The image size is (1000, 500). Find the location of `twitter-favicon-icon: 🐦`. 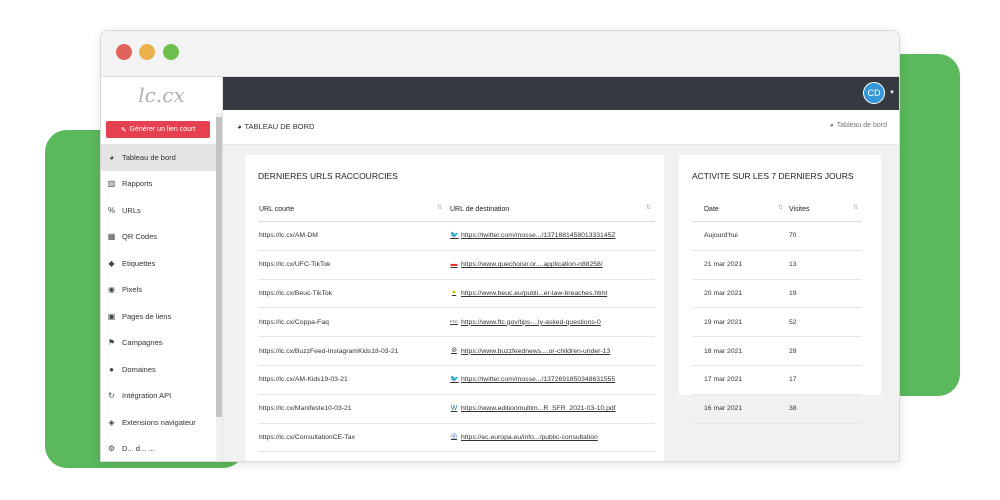

twitter-favicon-icon: 🐦 is located at coordinates (454, 235).